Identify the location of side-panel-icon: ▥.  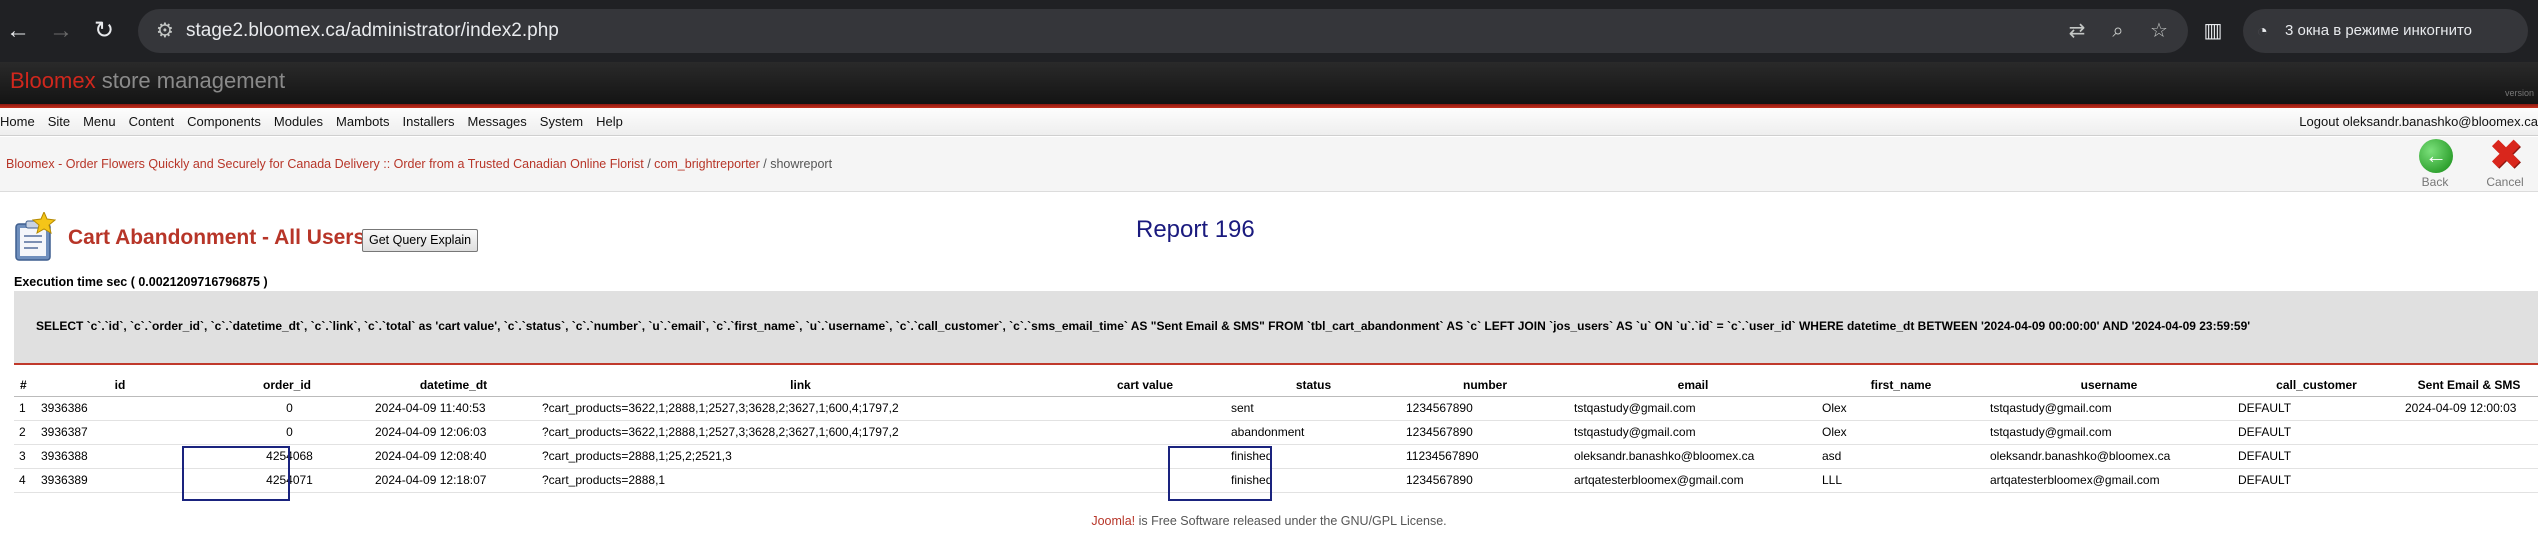
(2213, 31).